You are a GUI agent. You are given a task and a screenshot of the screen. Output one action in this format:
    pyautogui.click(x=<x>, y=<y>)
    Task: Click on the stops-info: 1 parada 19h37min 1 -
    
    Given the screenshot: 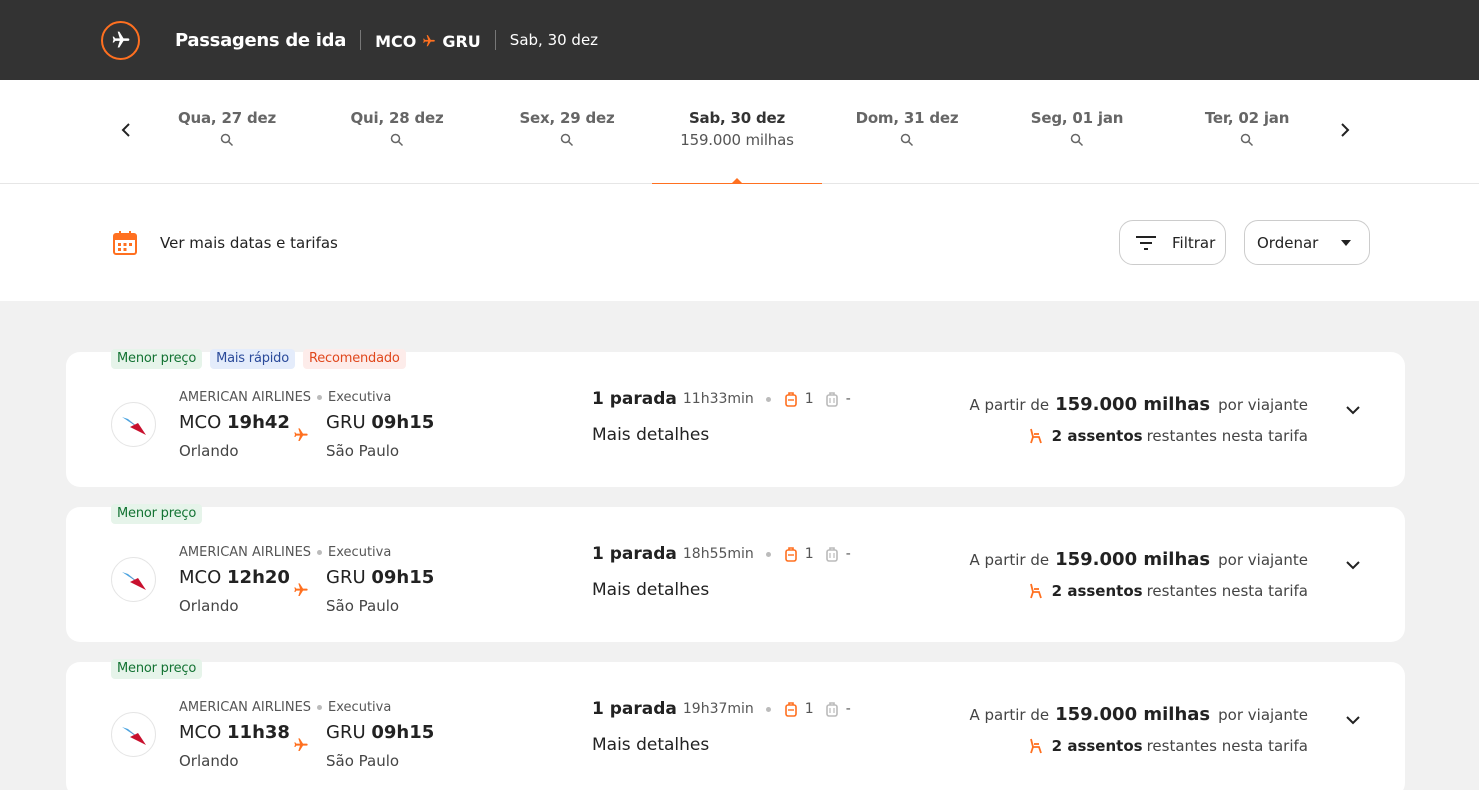 What is the action you would take?
    pyautogui.click(x=721, y=709)
    